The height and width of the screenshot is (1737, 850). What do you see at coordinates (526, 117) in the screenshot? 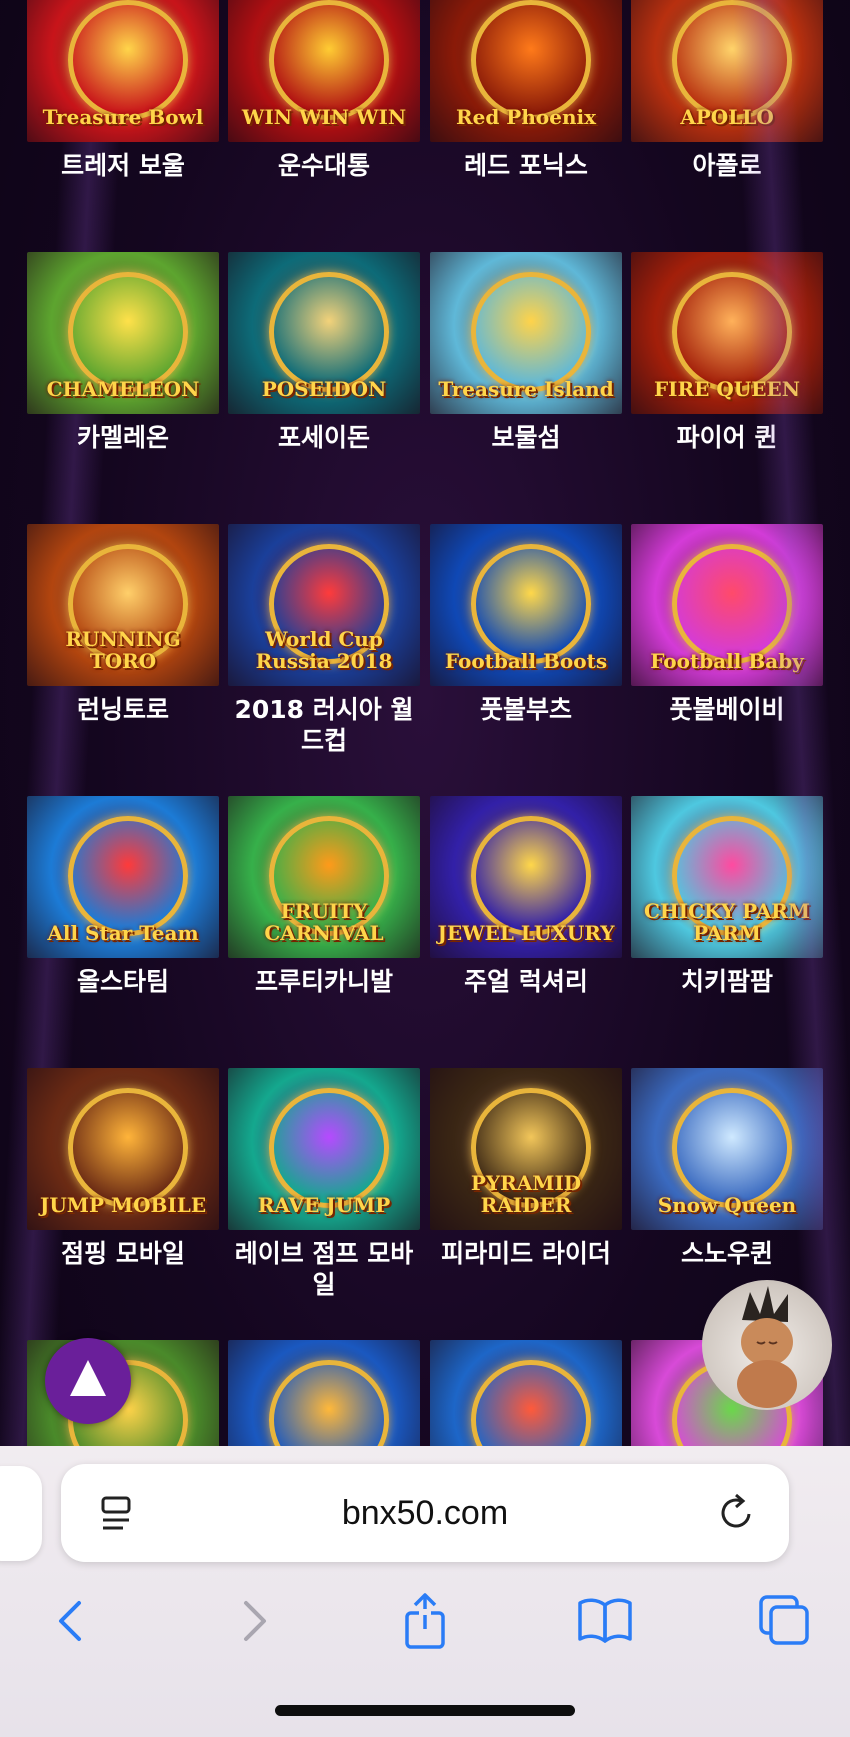
I see `game-logo-art: Red Phoenix` at bounding box center [526, 117].